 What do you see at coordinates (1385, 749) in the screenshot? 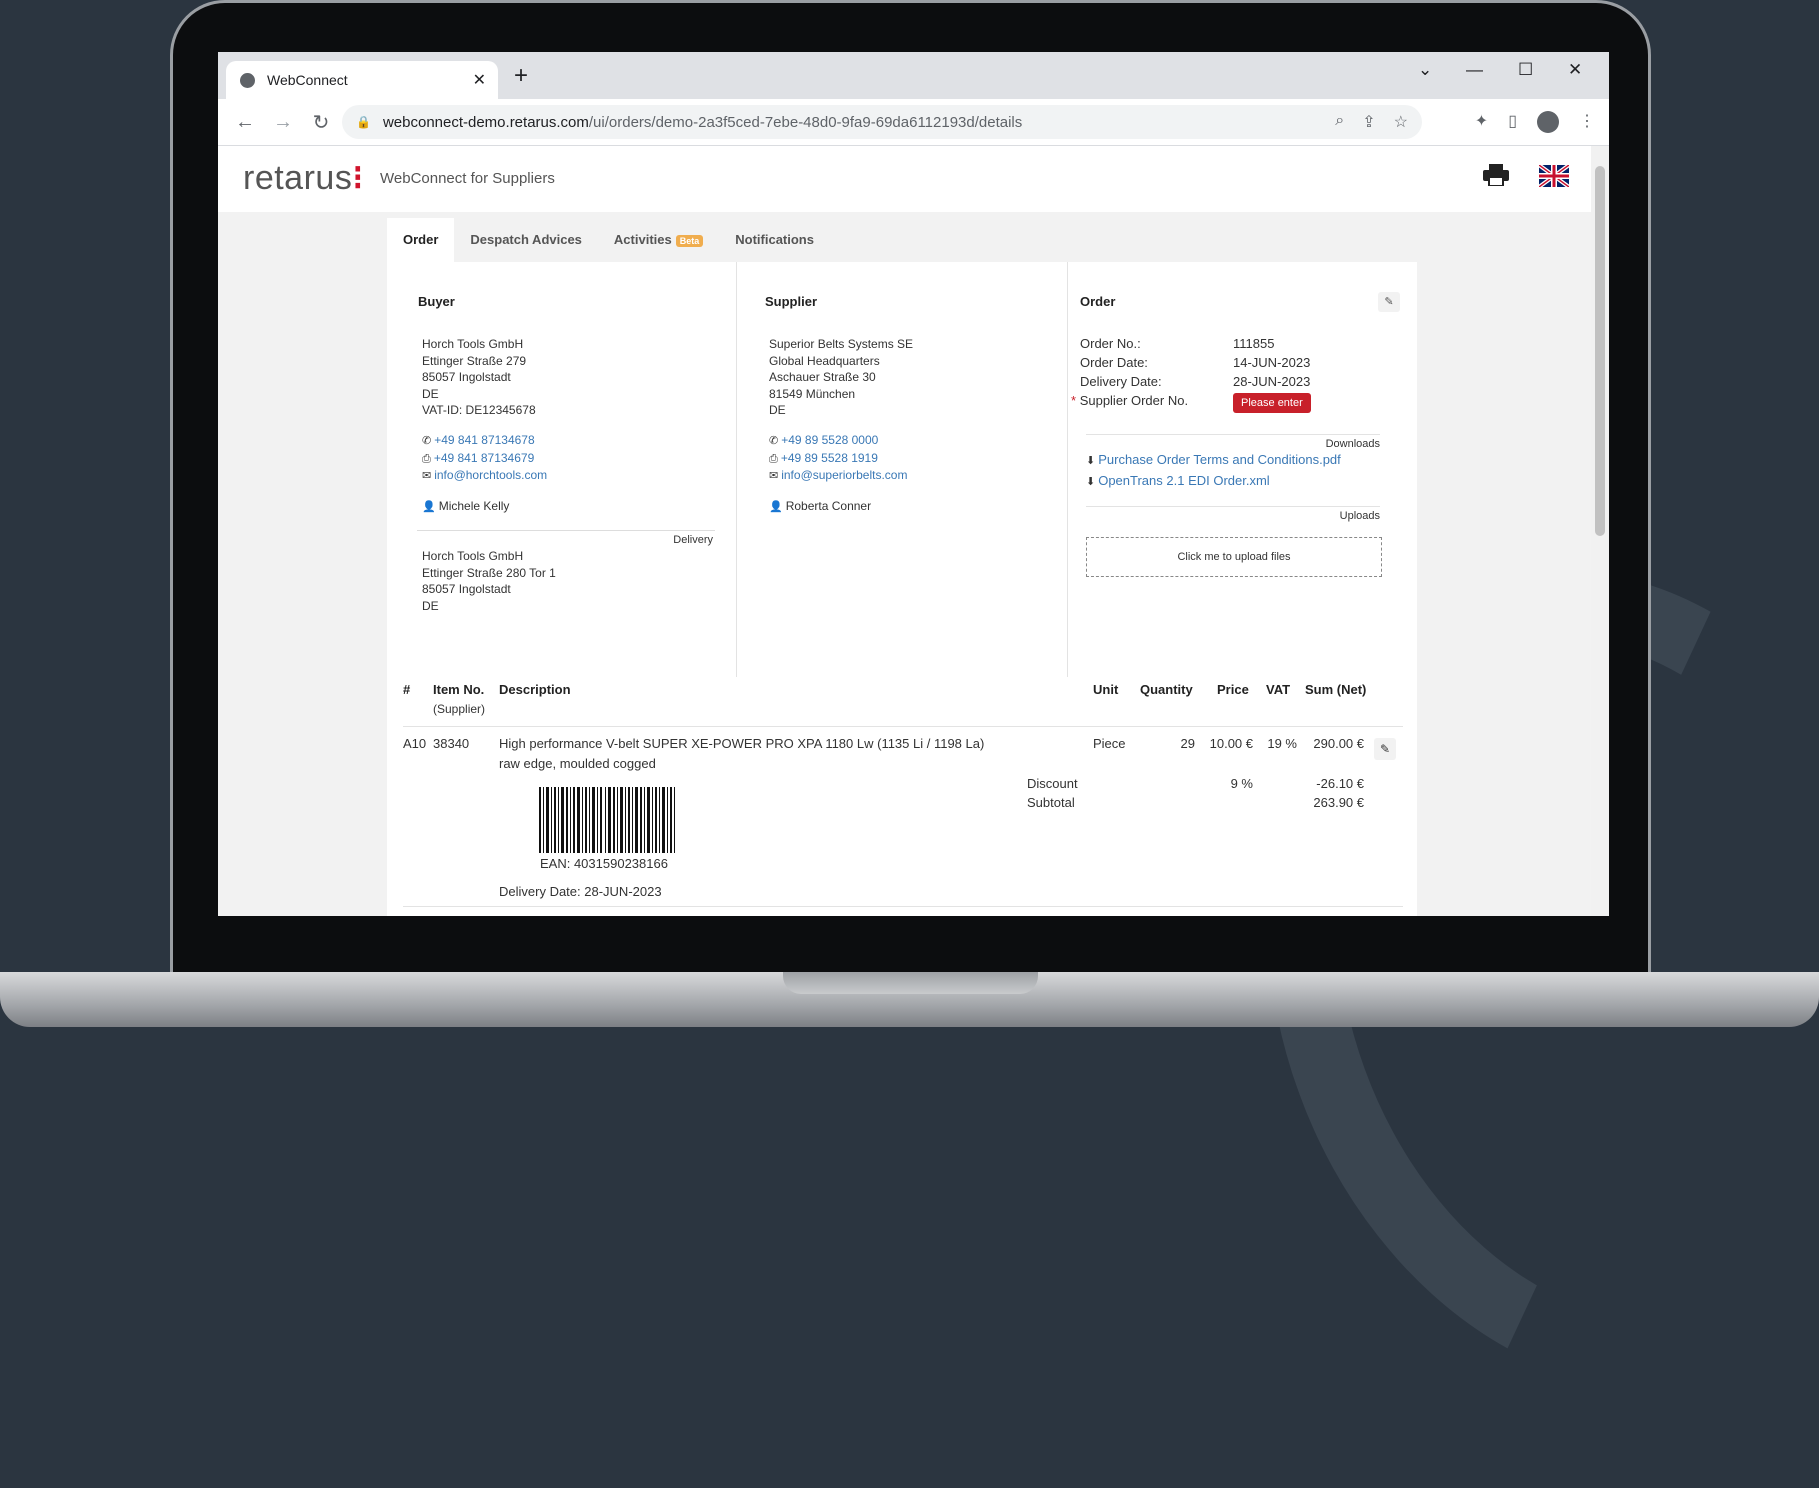
I see `edit-row-icon: ✎` at bounding box center [1385, 749].